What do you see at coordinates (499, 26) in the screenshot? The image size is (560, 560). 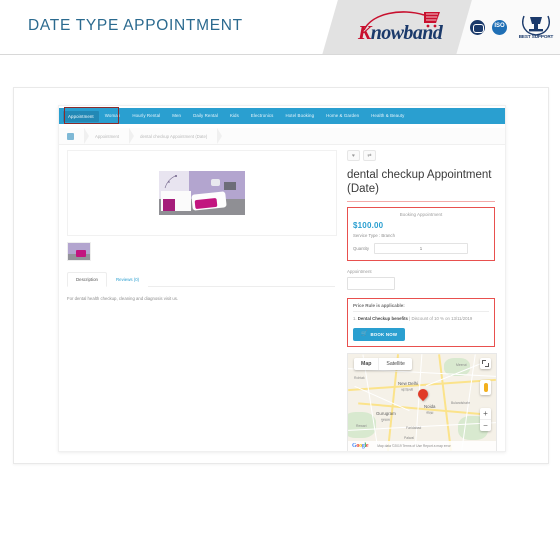 I see `iso-badge-label: ISO` at bounding box center [499, 26].